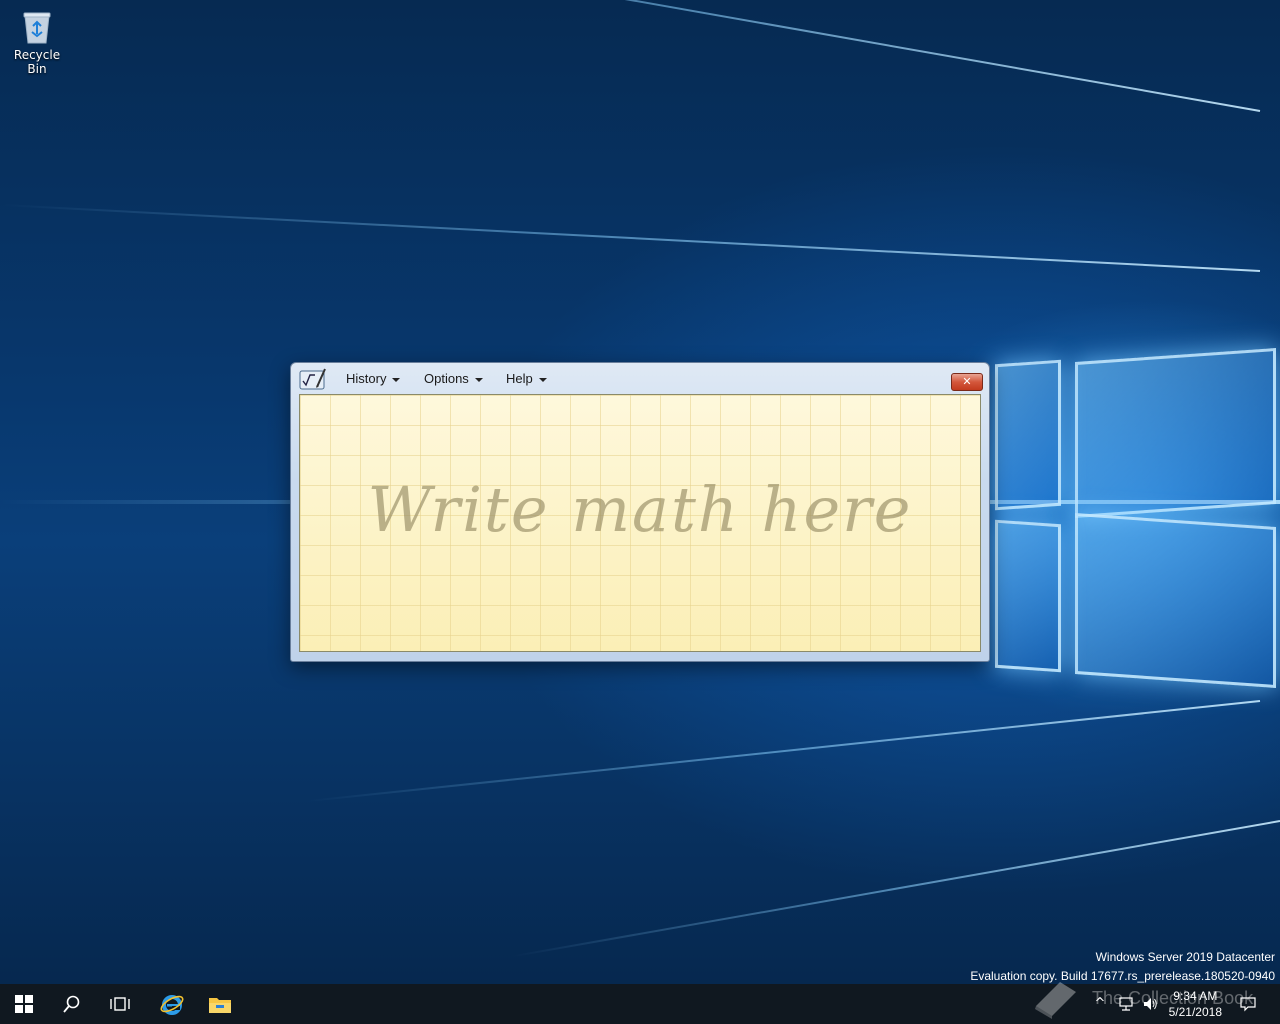 The image size is (1280, 1024). Describe the element at coordinates (519, 378) in the screenshot. I see `menu-help-label: Help` at that location.